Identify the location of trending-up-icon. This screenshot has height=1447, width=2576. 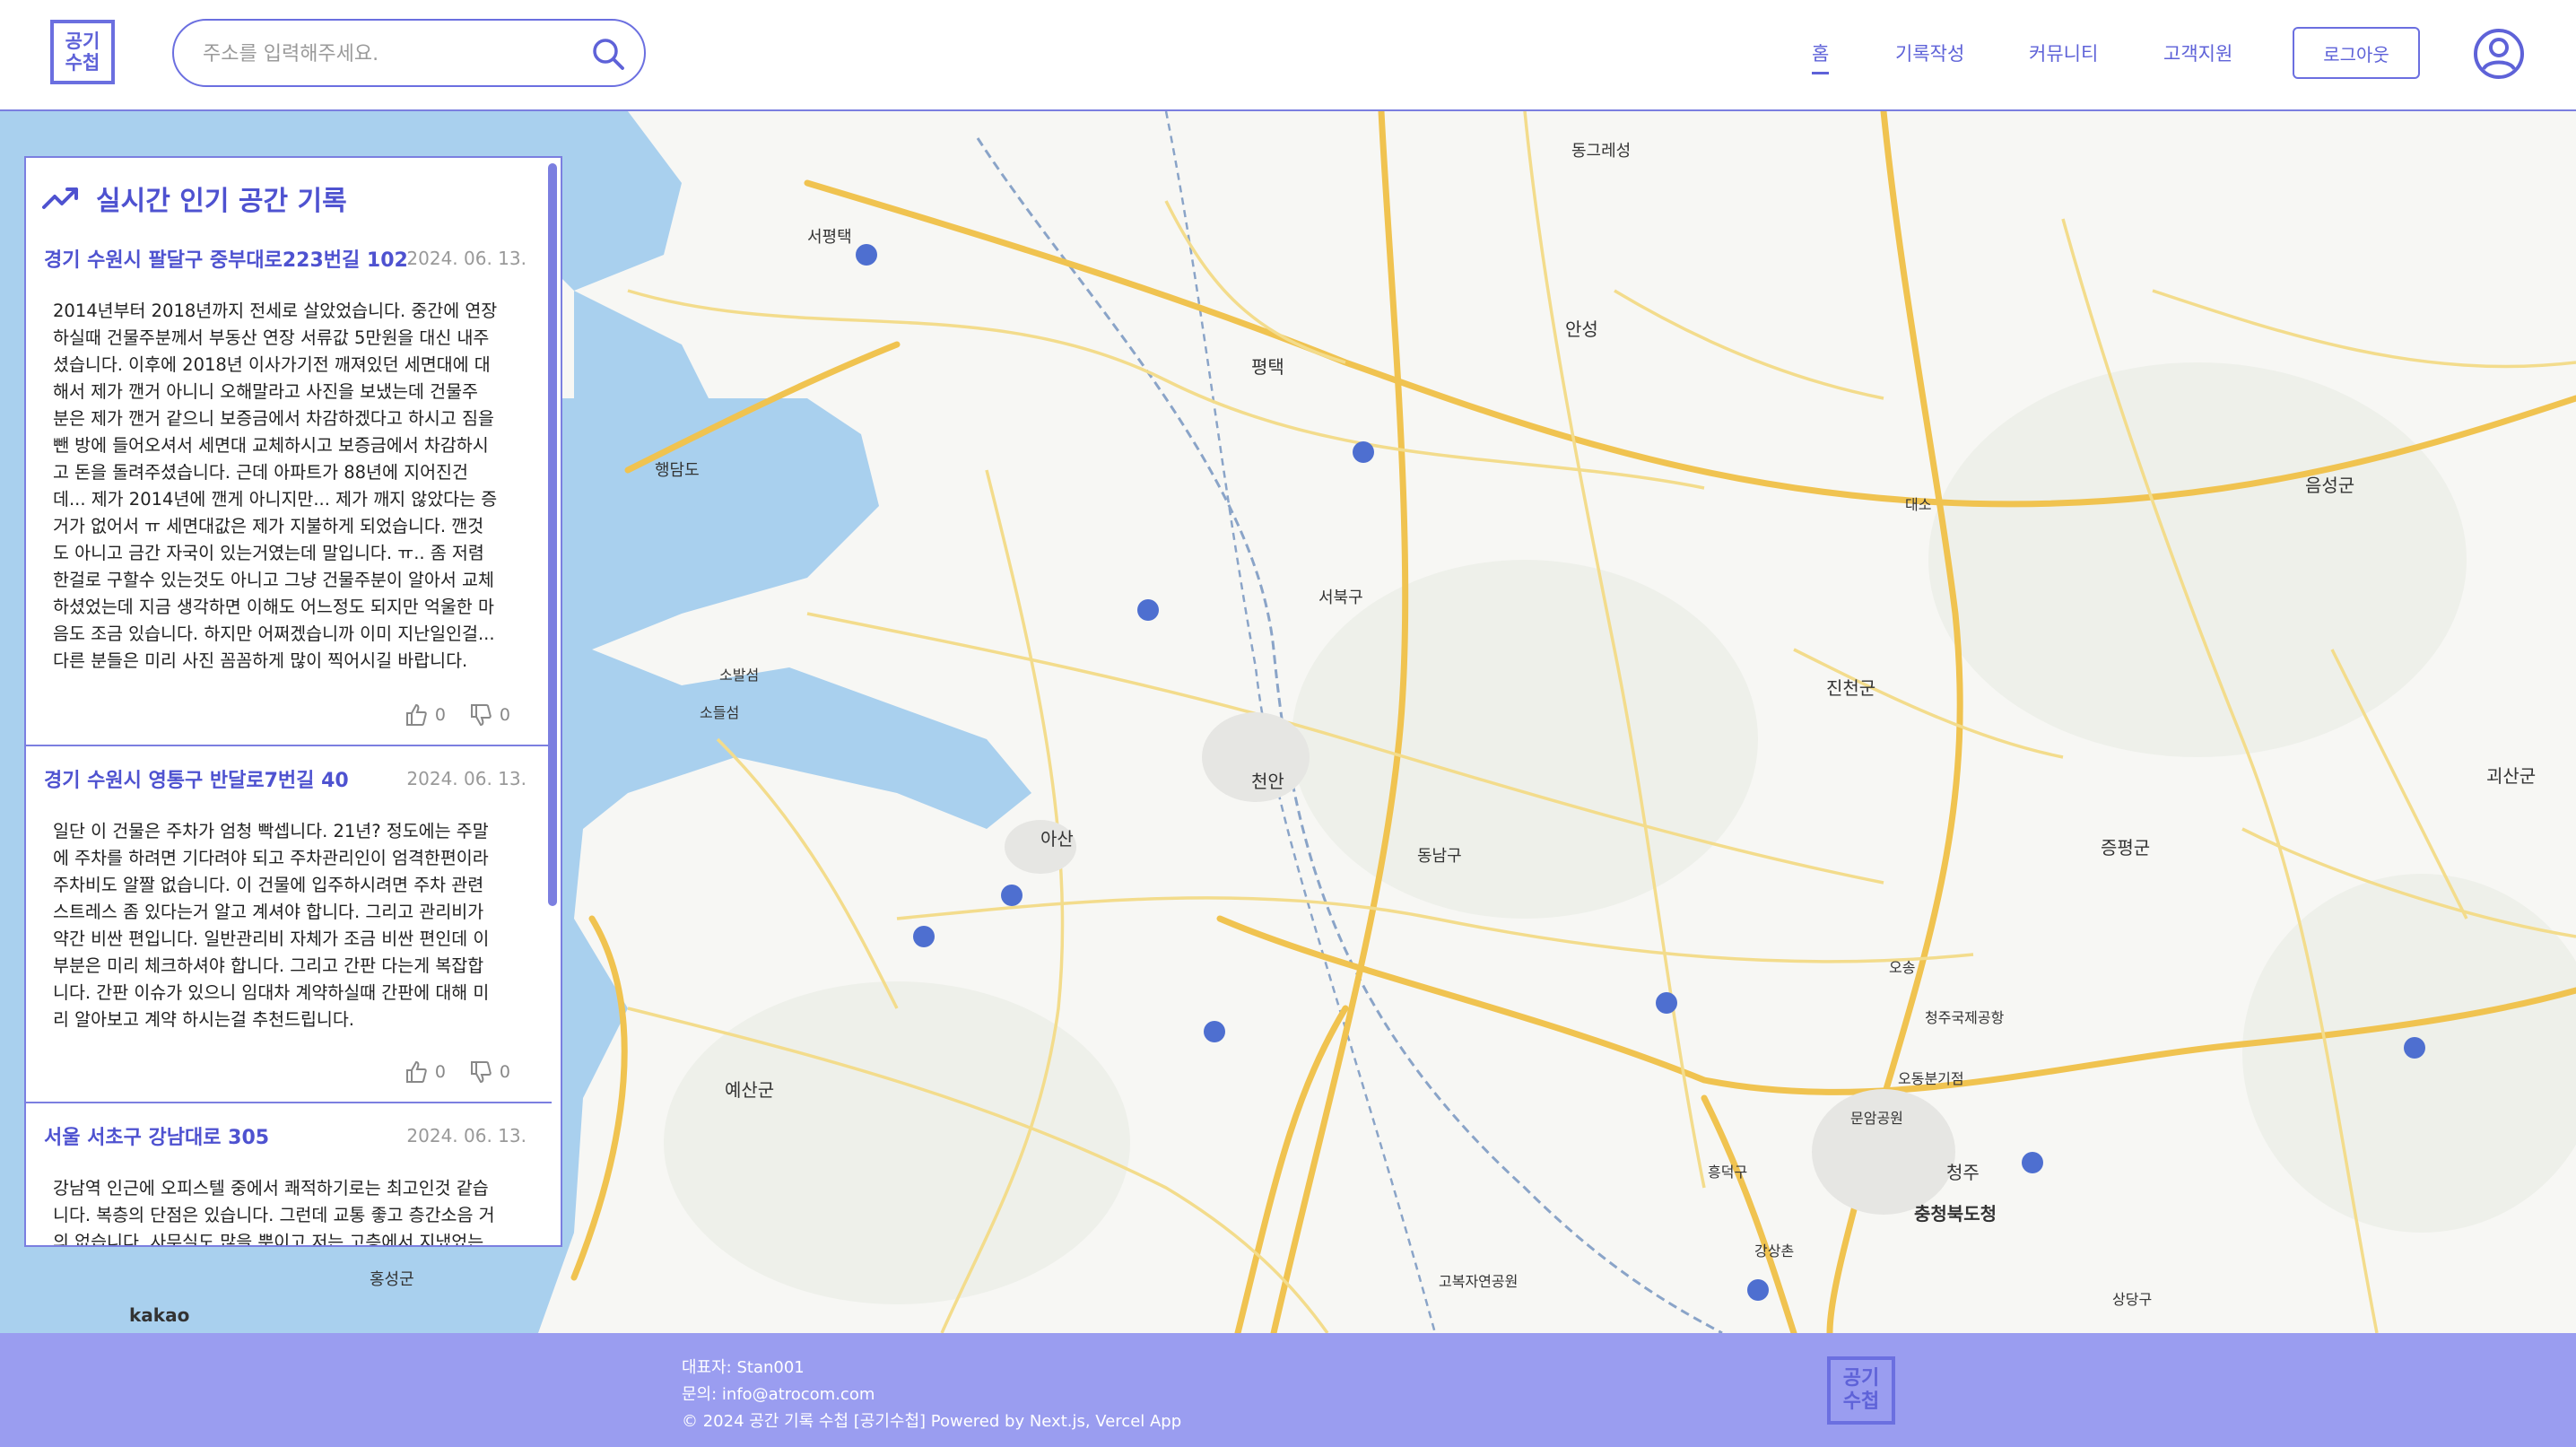
(60, 198).